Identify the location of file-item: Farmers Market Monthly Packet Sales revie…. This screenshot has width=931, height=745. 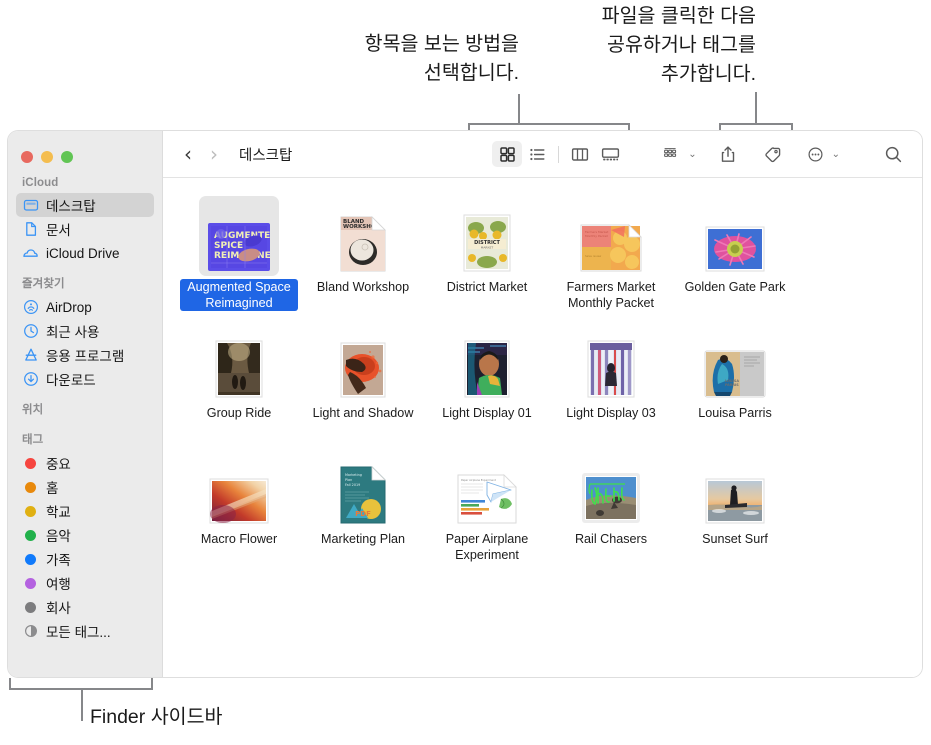
(611, 257).